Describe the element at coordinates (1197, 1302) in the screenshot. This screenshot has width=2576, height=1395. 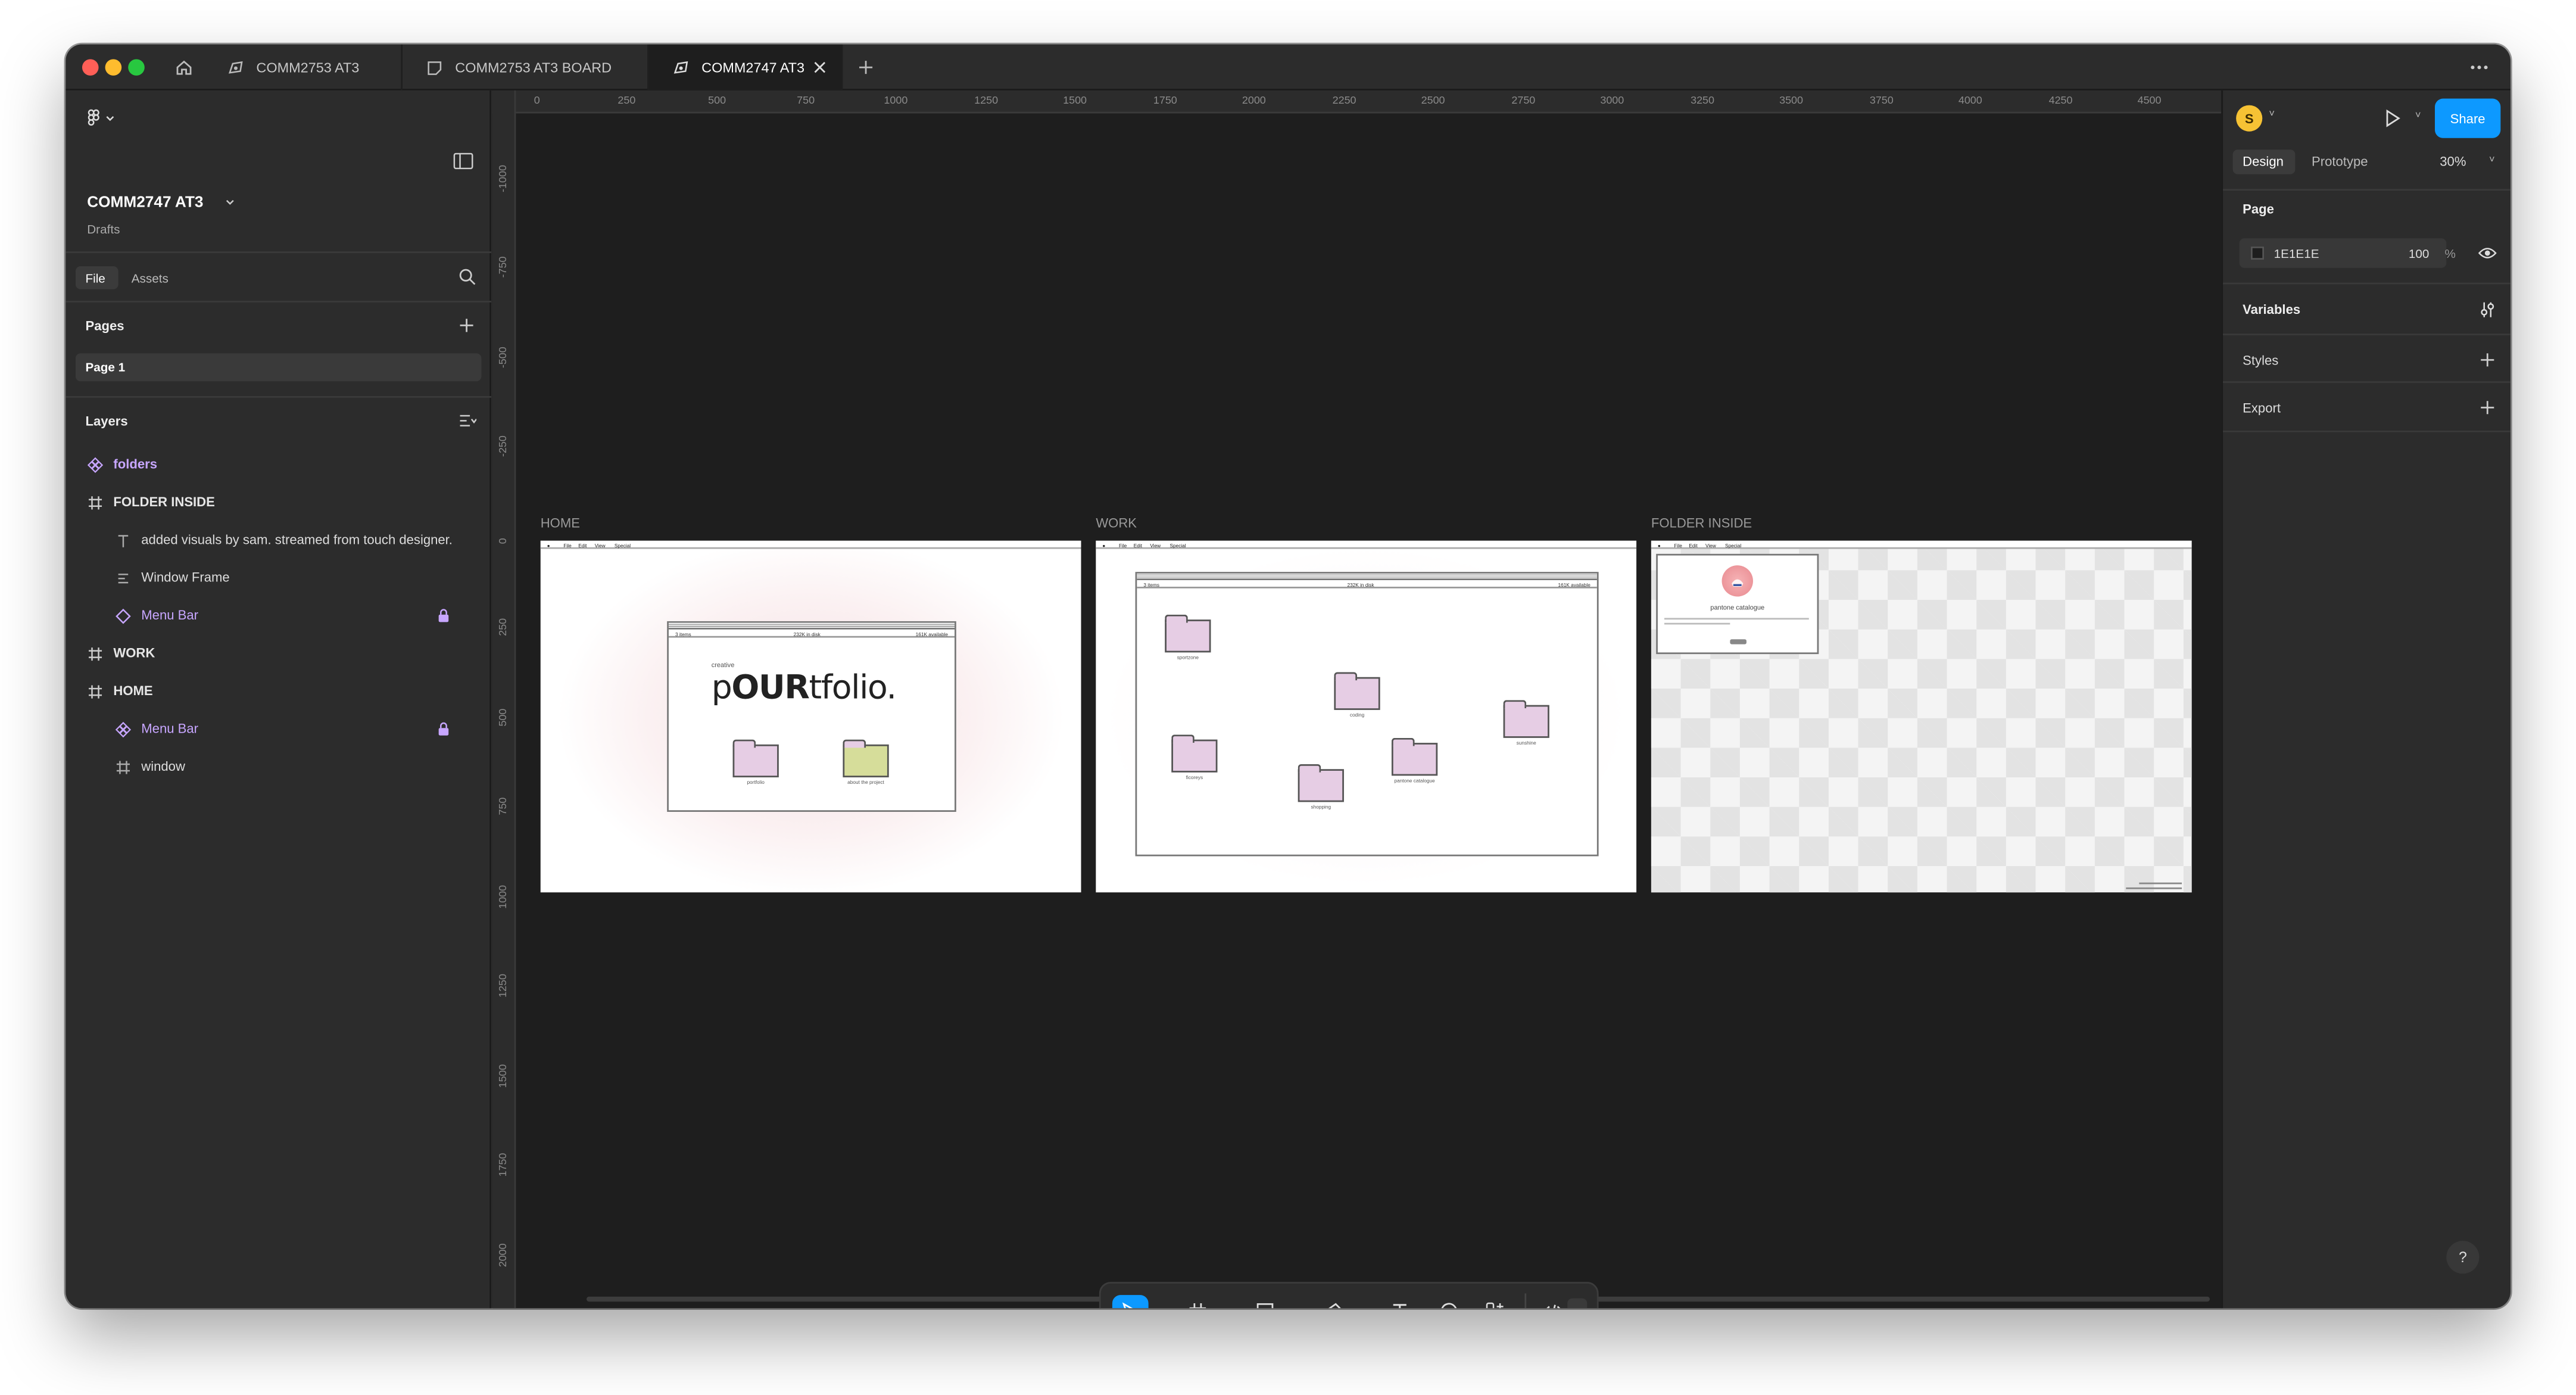
I see `frame-tool-button` at that location.